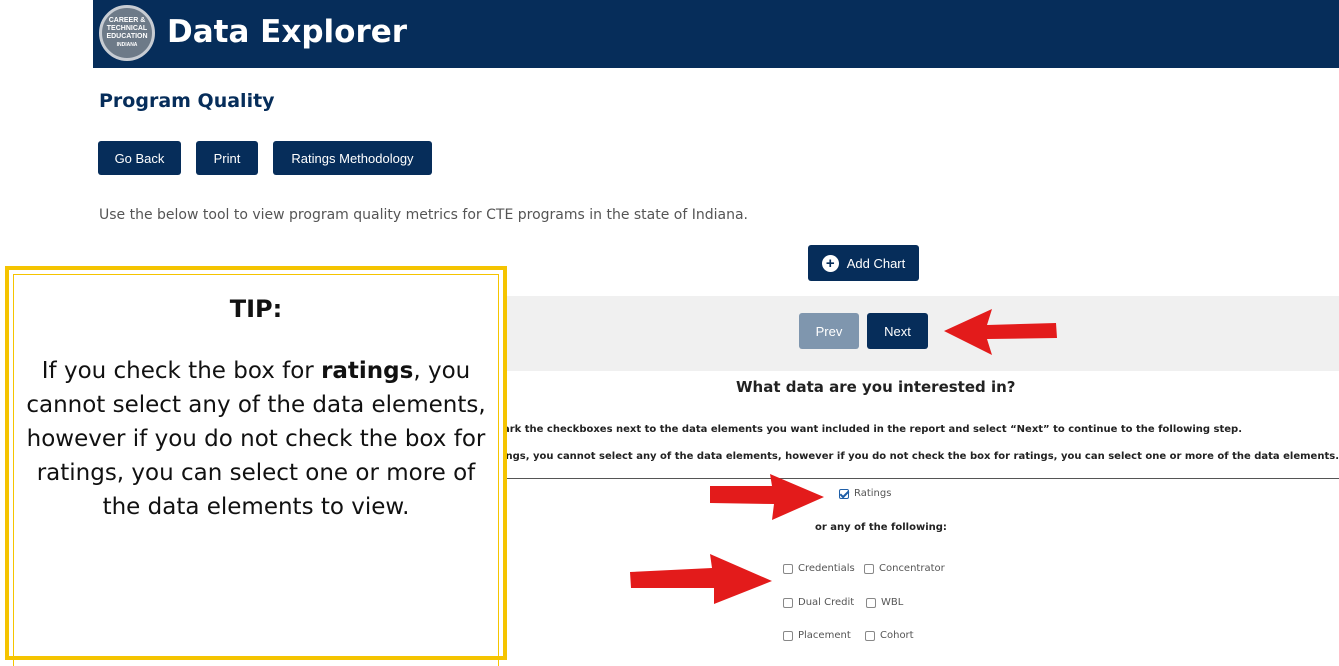 The image size is (1339, 666). Describe the element at coordinates (892, 602) in the screenshot. I see `option-label: WBL` at that location.